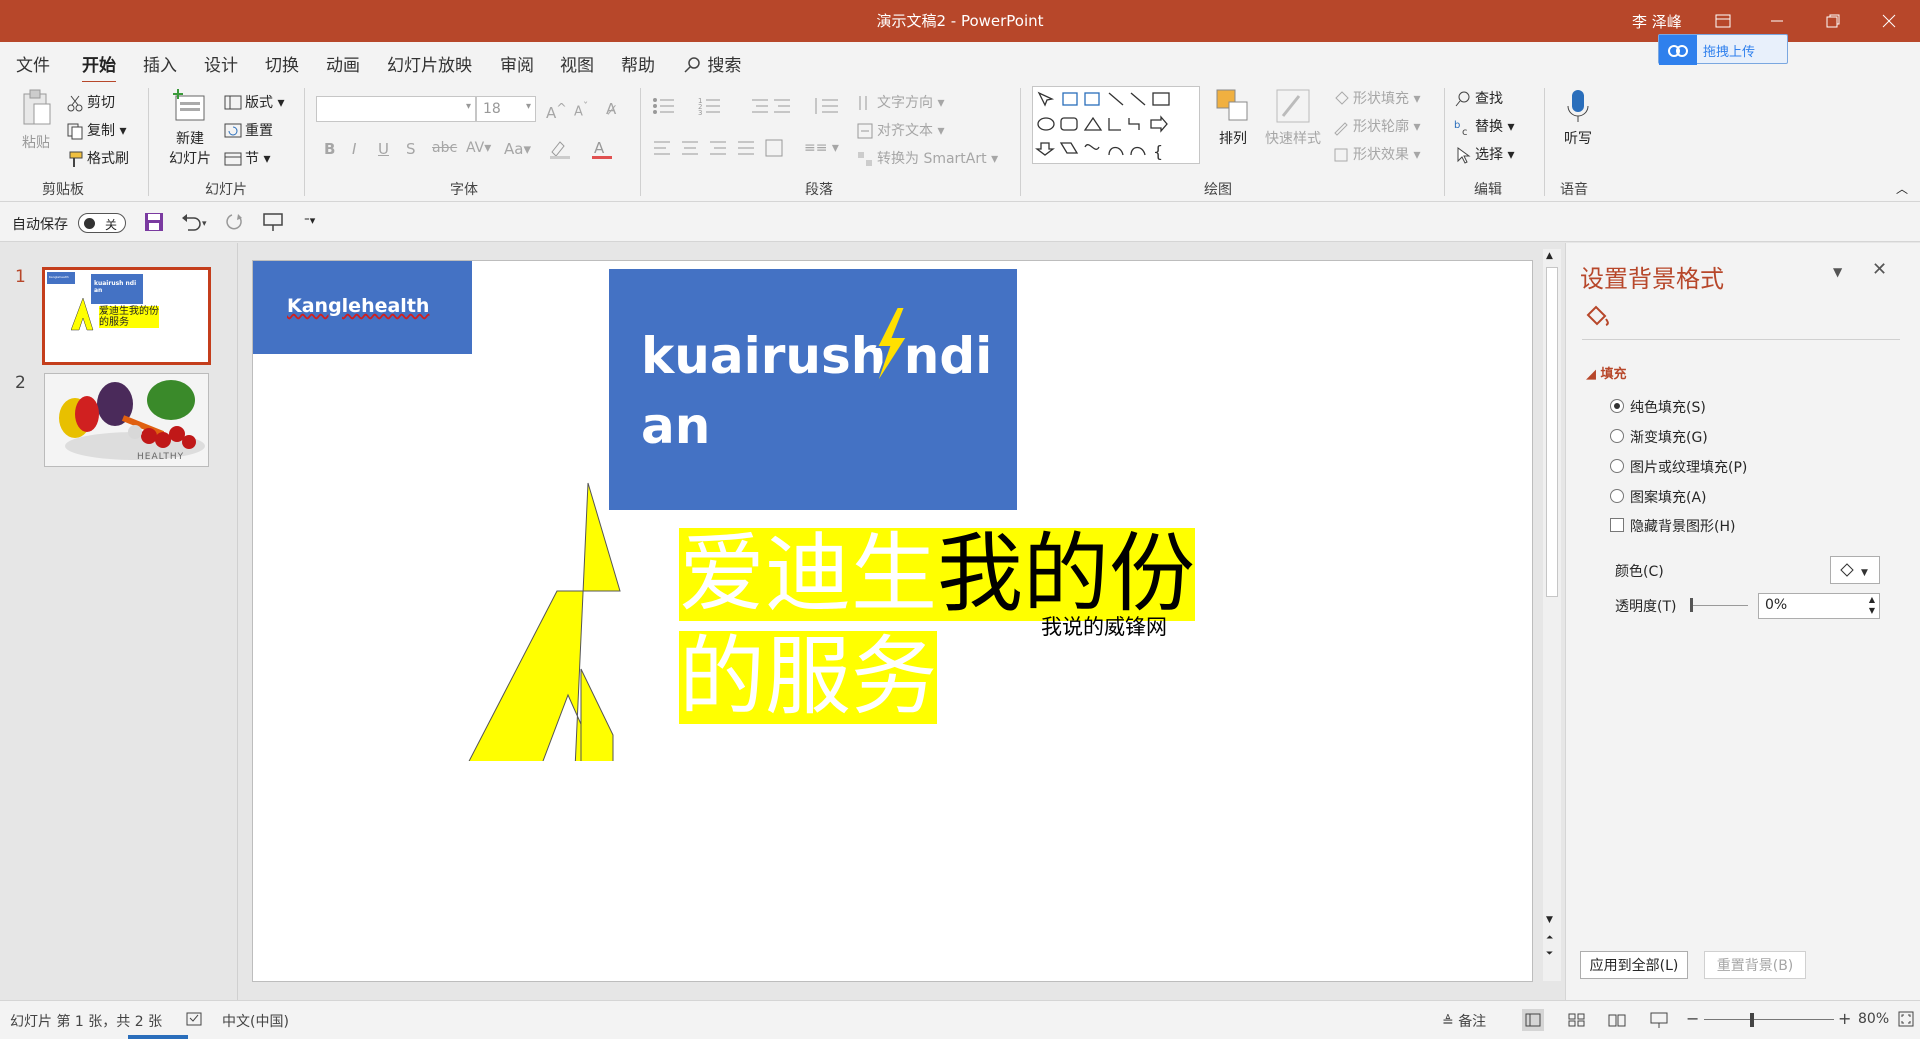 The image size is (1920, 1039). Describe the element at coordinates (1719, 605) in the screenshot. I see `transparency-slider` at that location.